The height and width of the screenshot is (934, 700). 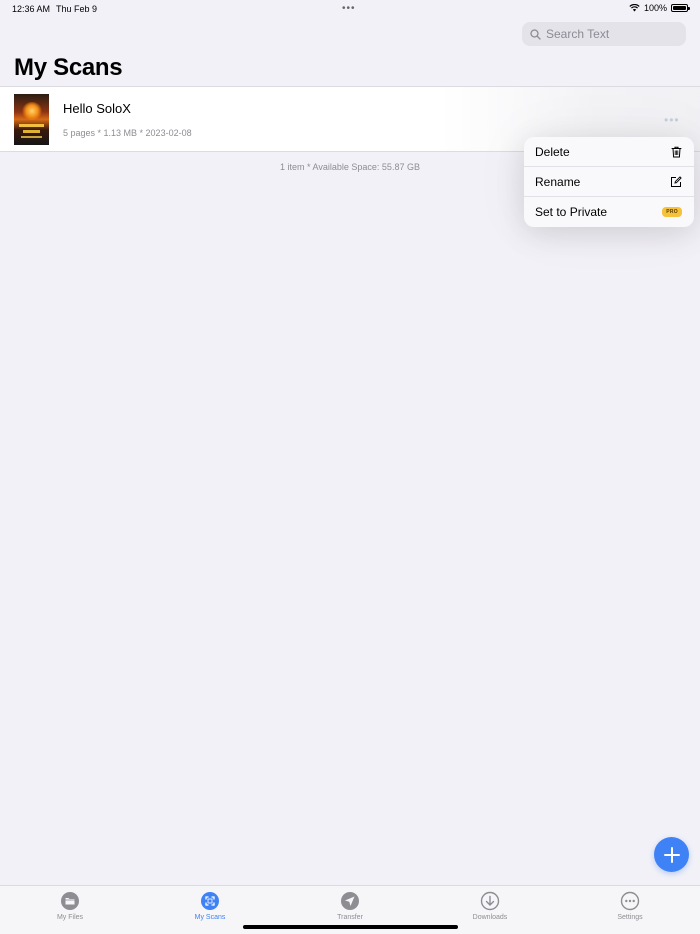 I want to click on tab-label: Transfer, so click(x=350, y=917).